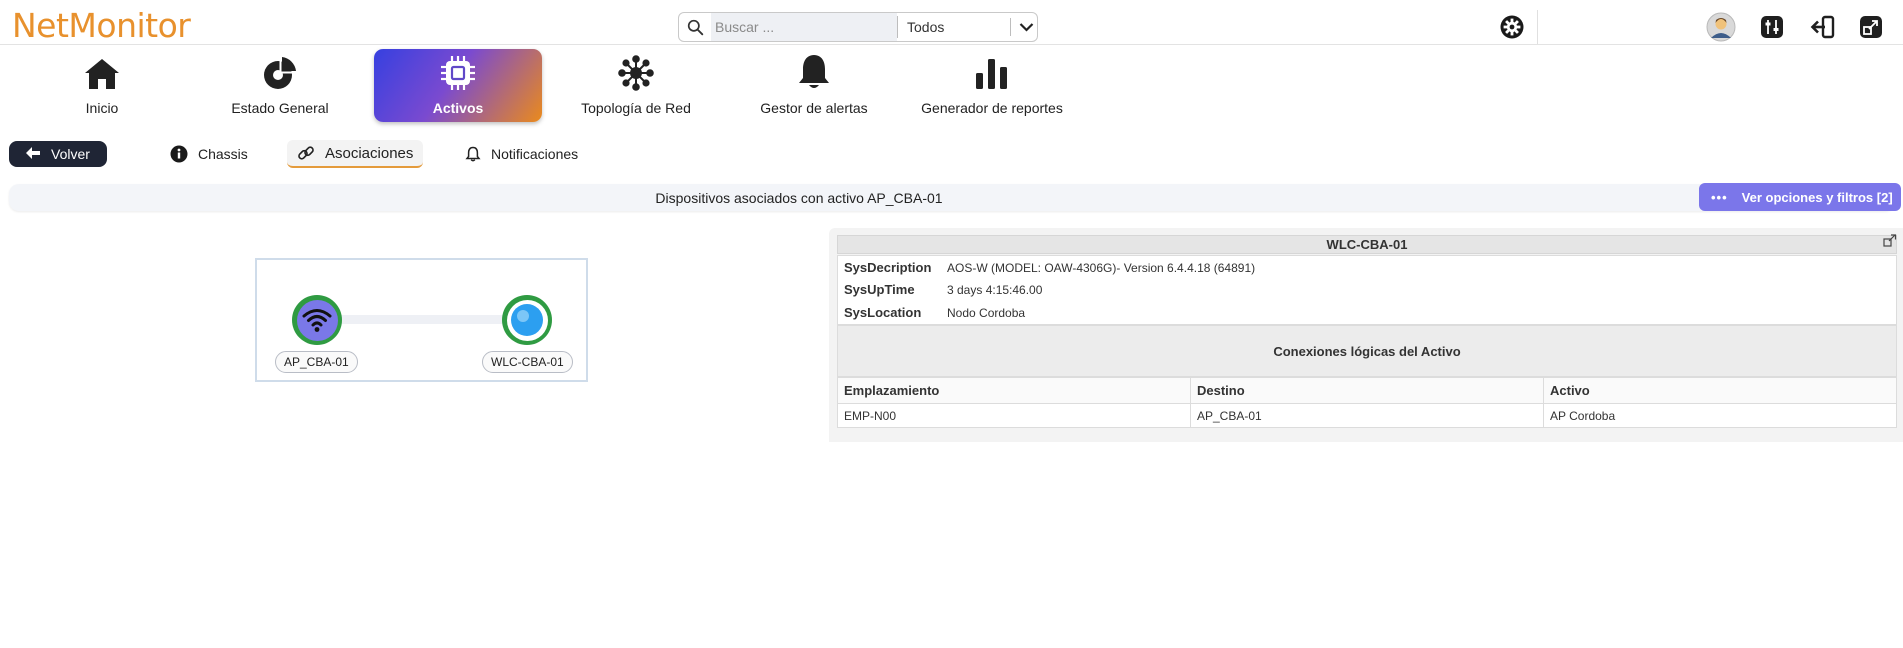 Image resolution: width=1903 pixels, height=648 pixels. I want to click on options-filters-button: ••• Ver opciones y filtros [2], so click(1800, 197).